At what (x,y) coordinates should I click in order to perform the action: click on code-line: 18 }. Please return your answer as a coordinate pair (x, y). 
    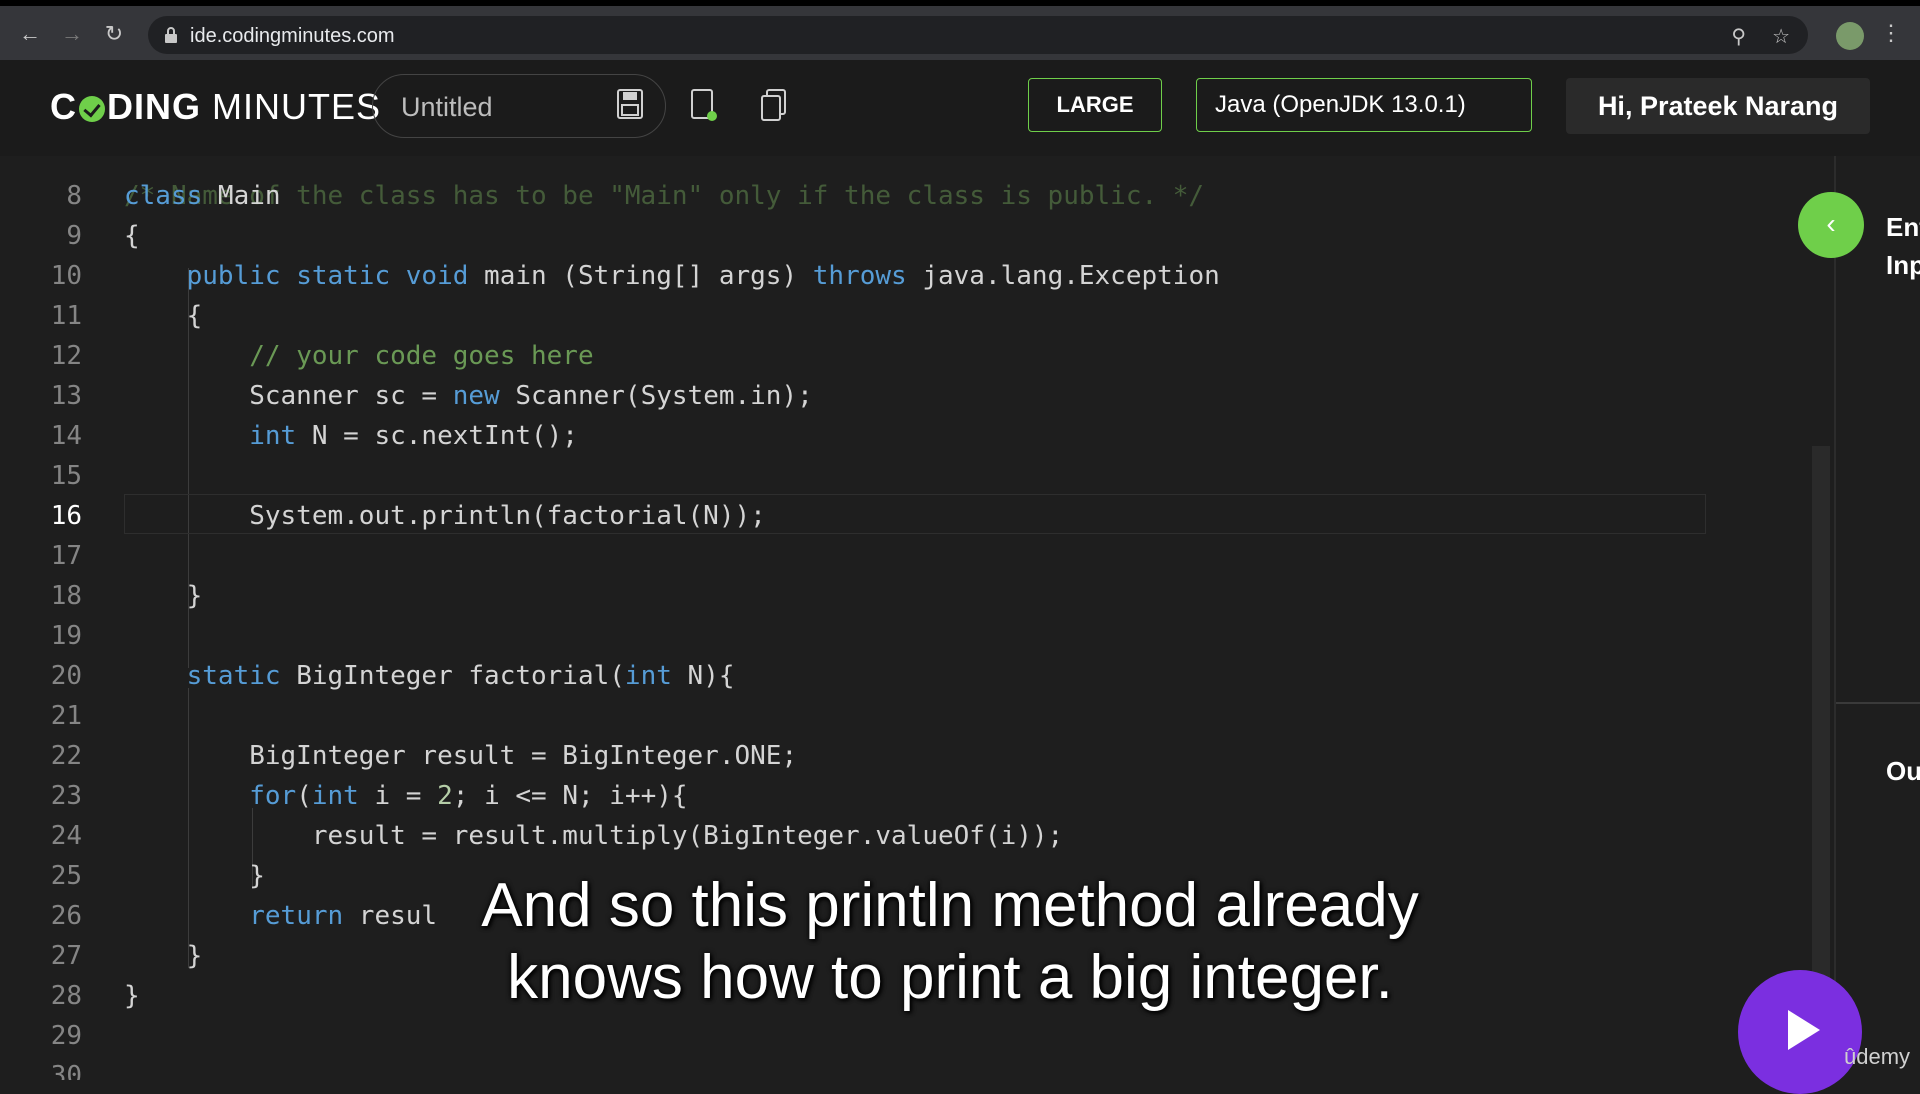
    Looking at the image, I should click on (900, 596).